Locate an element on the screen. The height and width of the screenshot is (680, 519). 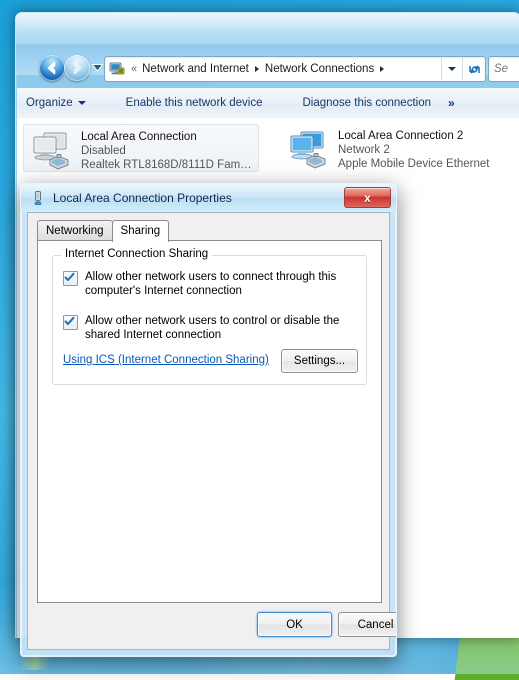
connection-status: Network 2 is located at coordinates (414, 150).